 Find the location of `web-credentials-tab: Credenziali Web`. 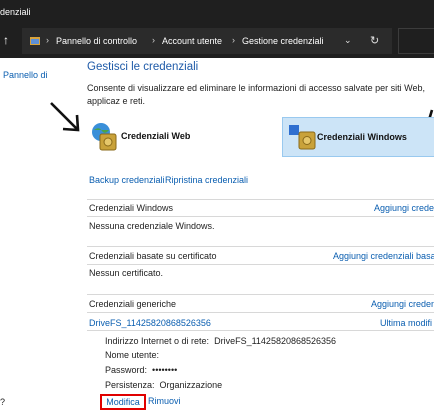

web-credentials-tab: Credenziali Web is located at coordinates (145, 137).